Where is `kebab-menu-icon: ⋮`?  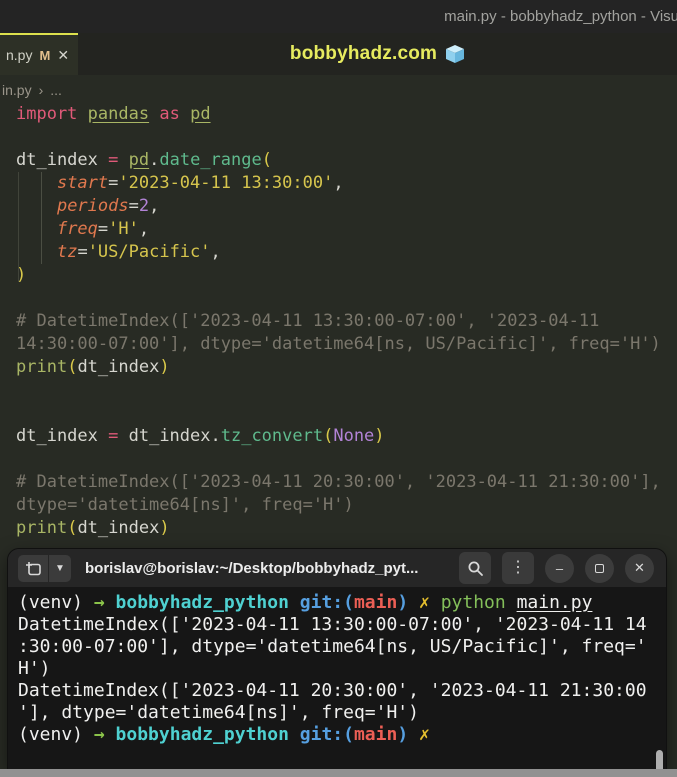 kebab-menu-icon: ⋮ is located at coordinates (518, 567).